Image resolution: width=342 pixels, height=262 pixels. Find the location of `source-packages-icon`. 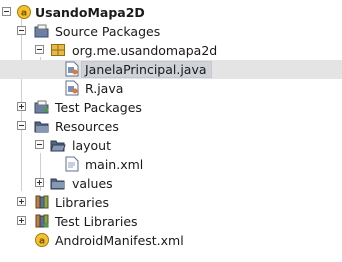

source-packages-icon is located at coordinates (42, 31).